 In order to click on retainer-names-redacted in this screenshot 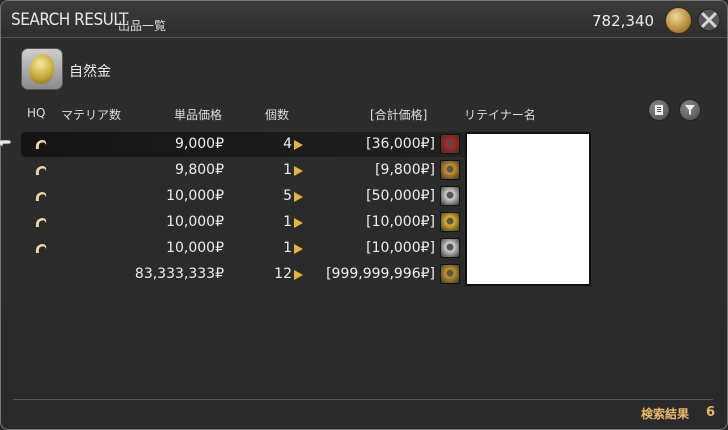, I will do `click(528, 209)`.